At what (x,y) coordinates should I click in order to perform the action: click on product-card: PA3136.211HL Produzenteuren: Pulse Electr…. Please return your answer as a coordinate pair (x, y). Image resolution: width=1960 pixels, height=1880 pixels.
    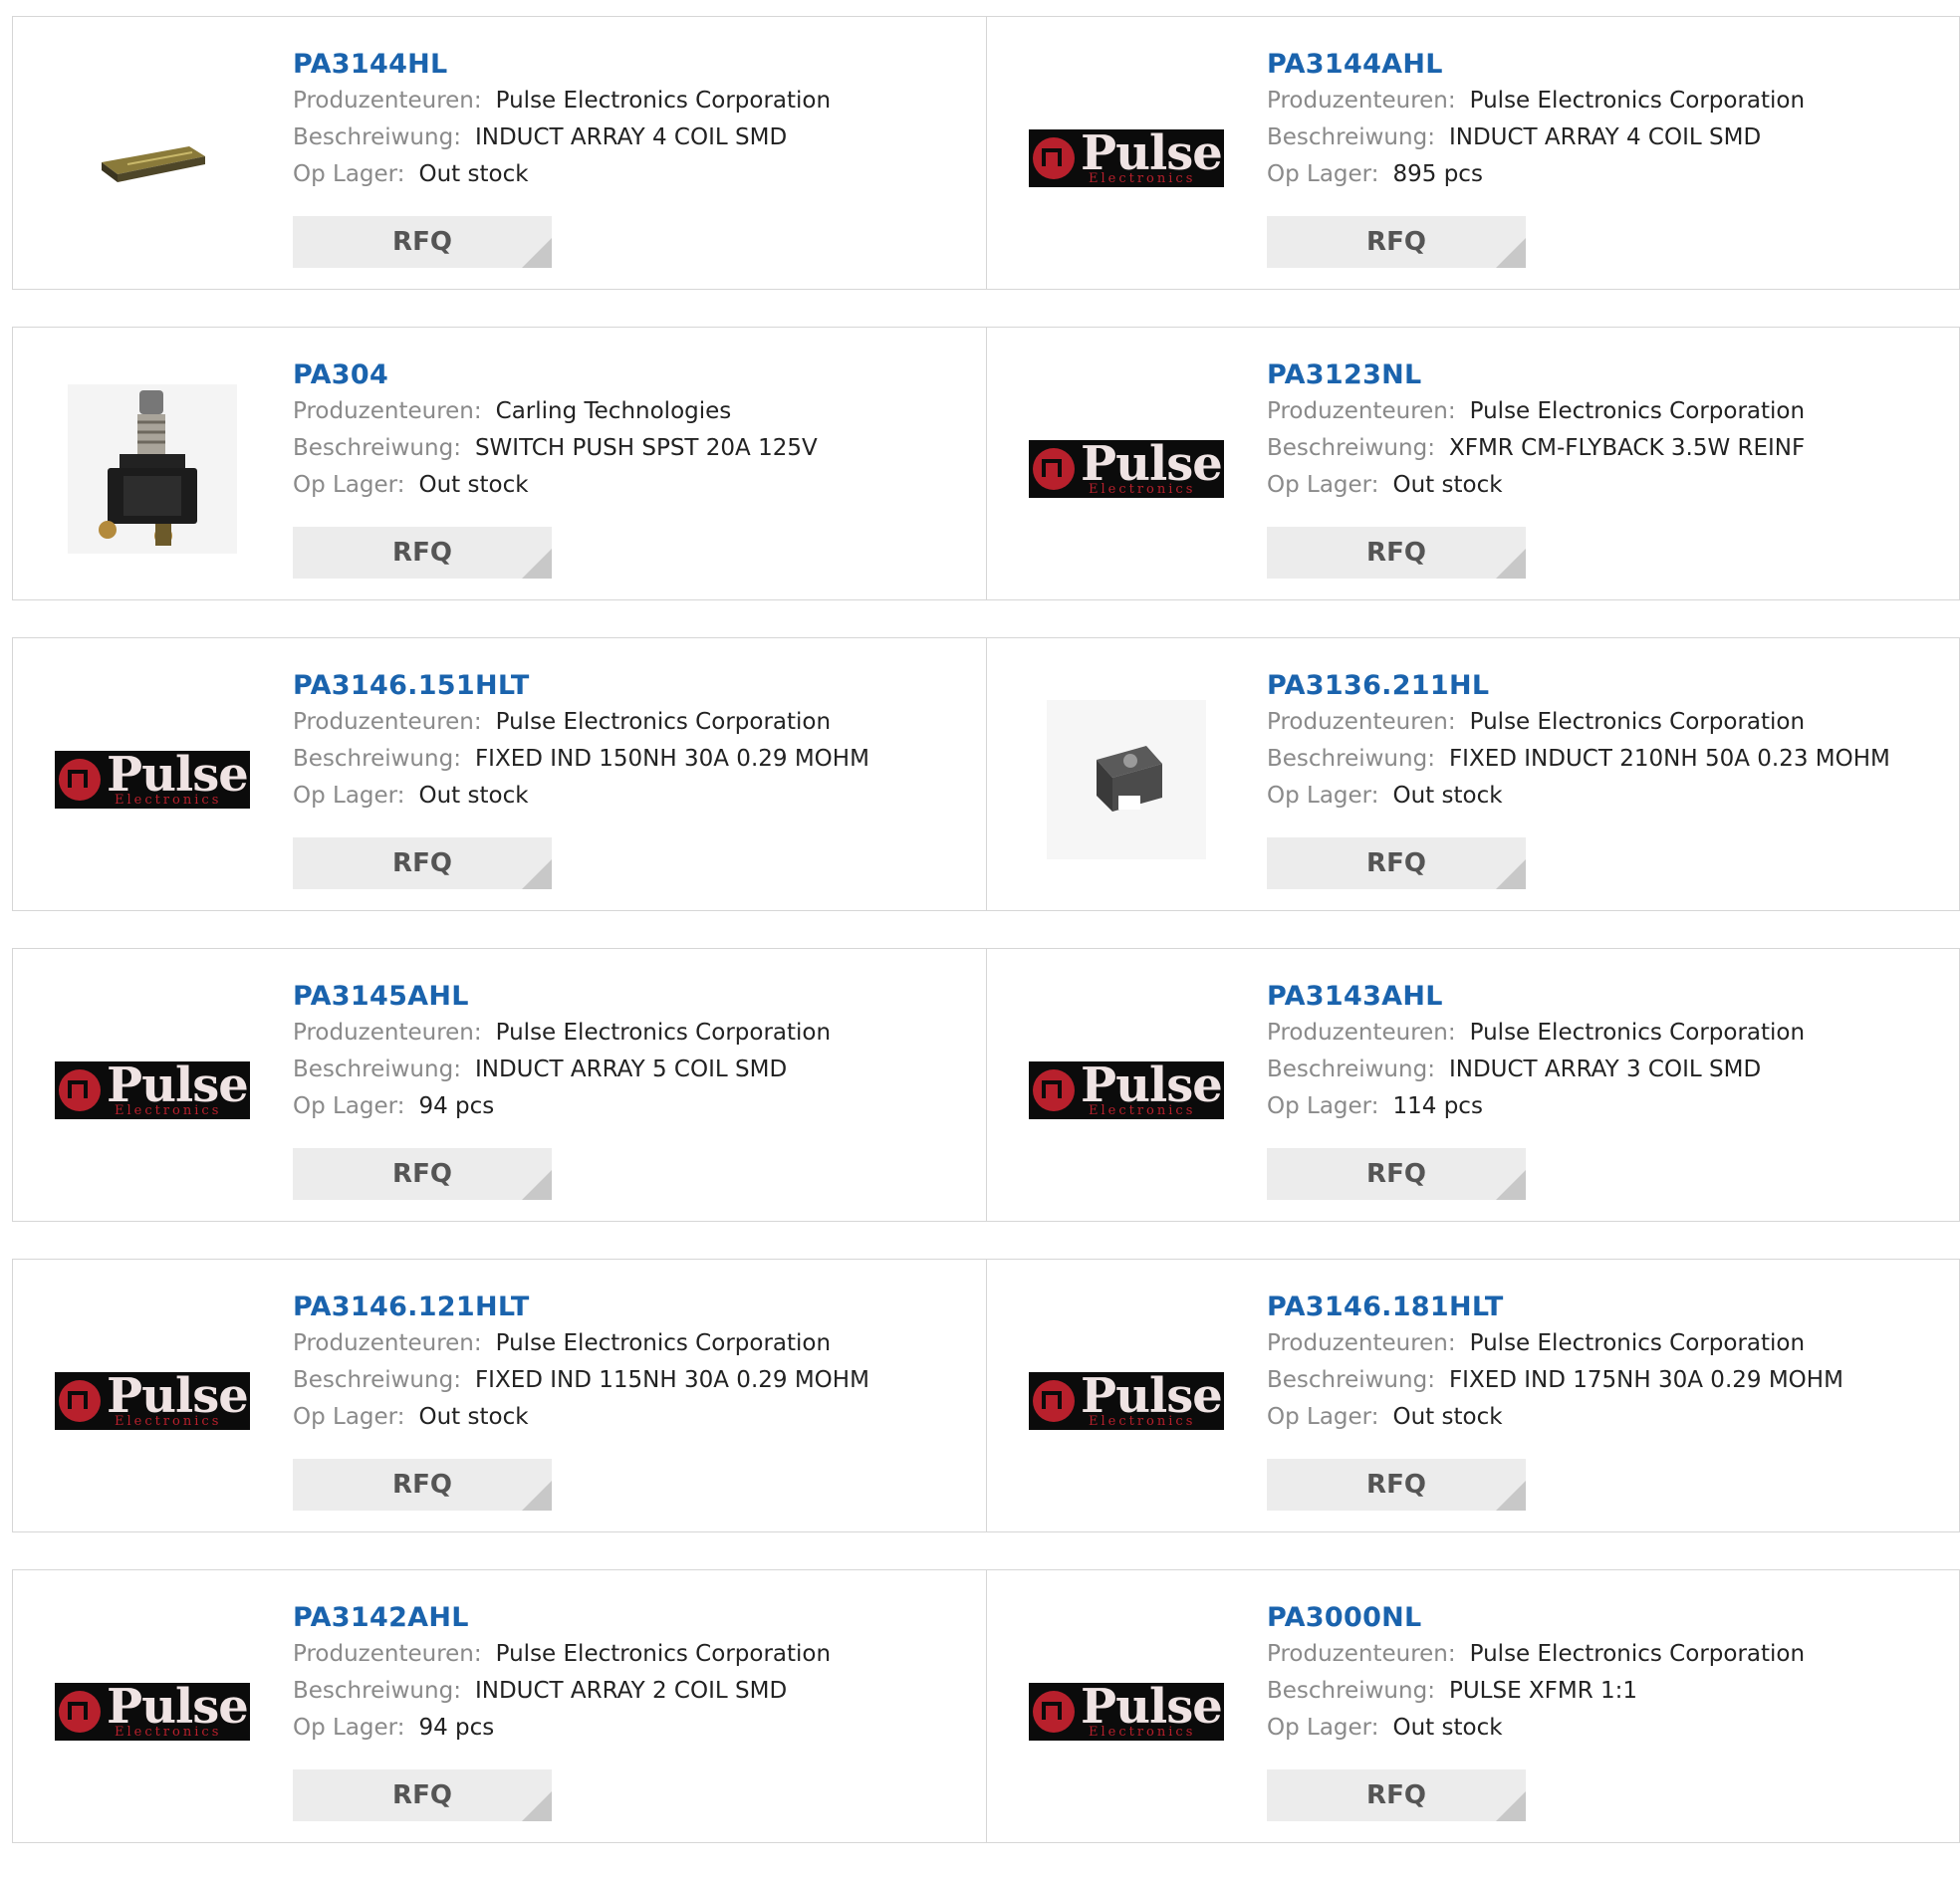
    Looking at the image, I should click on (1473, 774).